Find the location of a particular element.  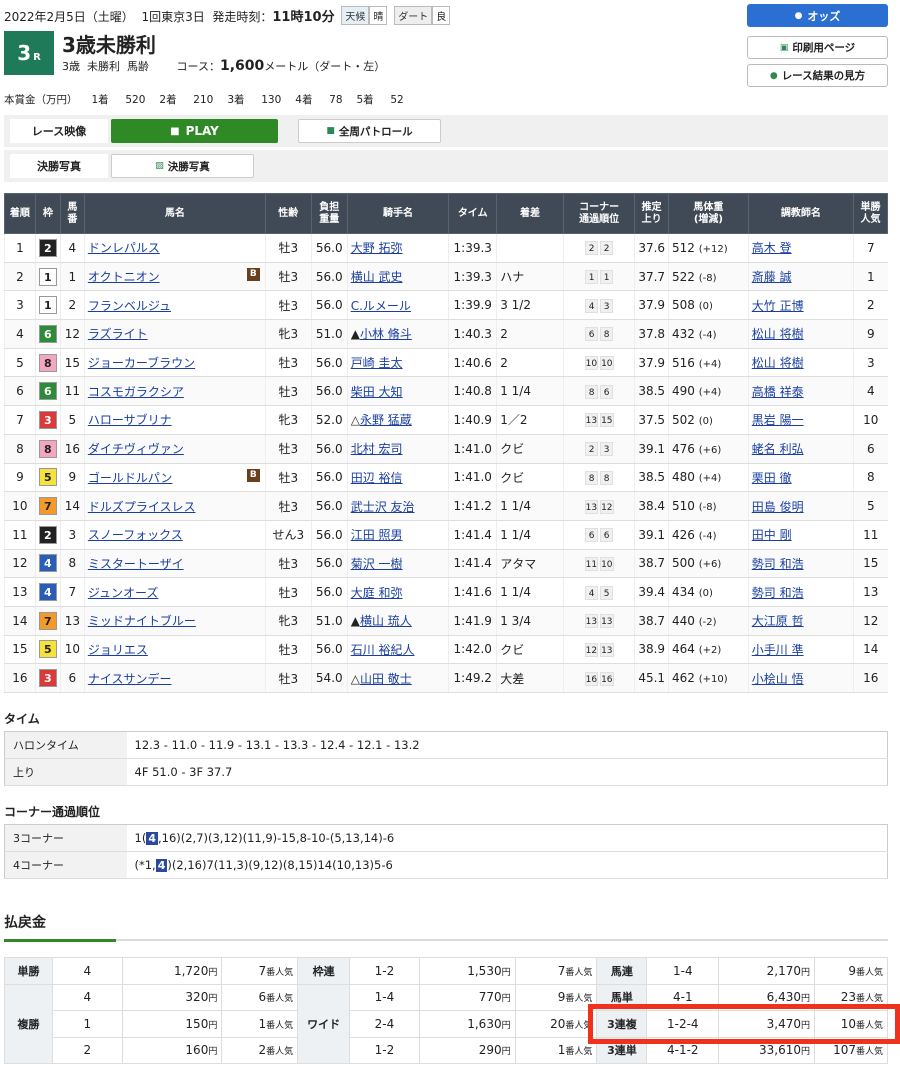

horse-name-link: ゴールドルパン is located at coordinates (130, 478).